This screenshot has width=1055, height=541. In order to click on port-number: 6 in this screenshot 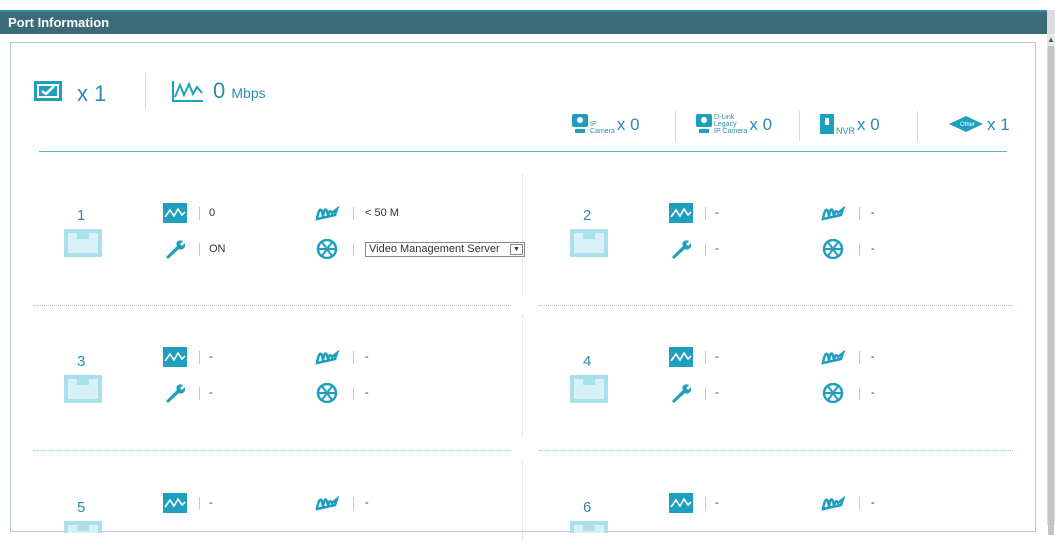, I will do `click(587, 507)`.